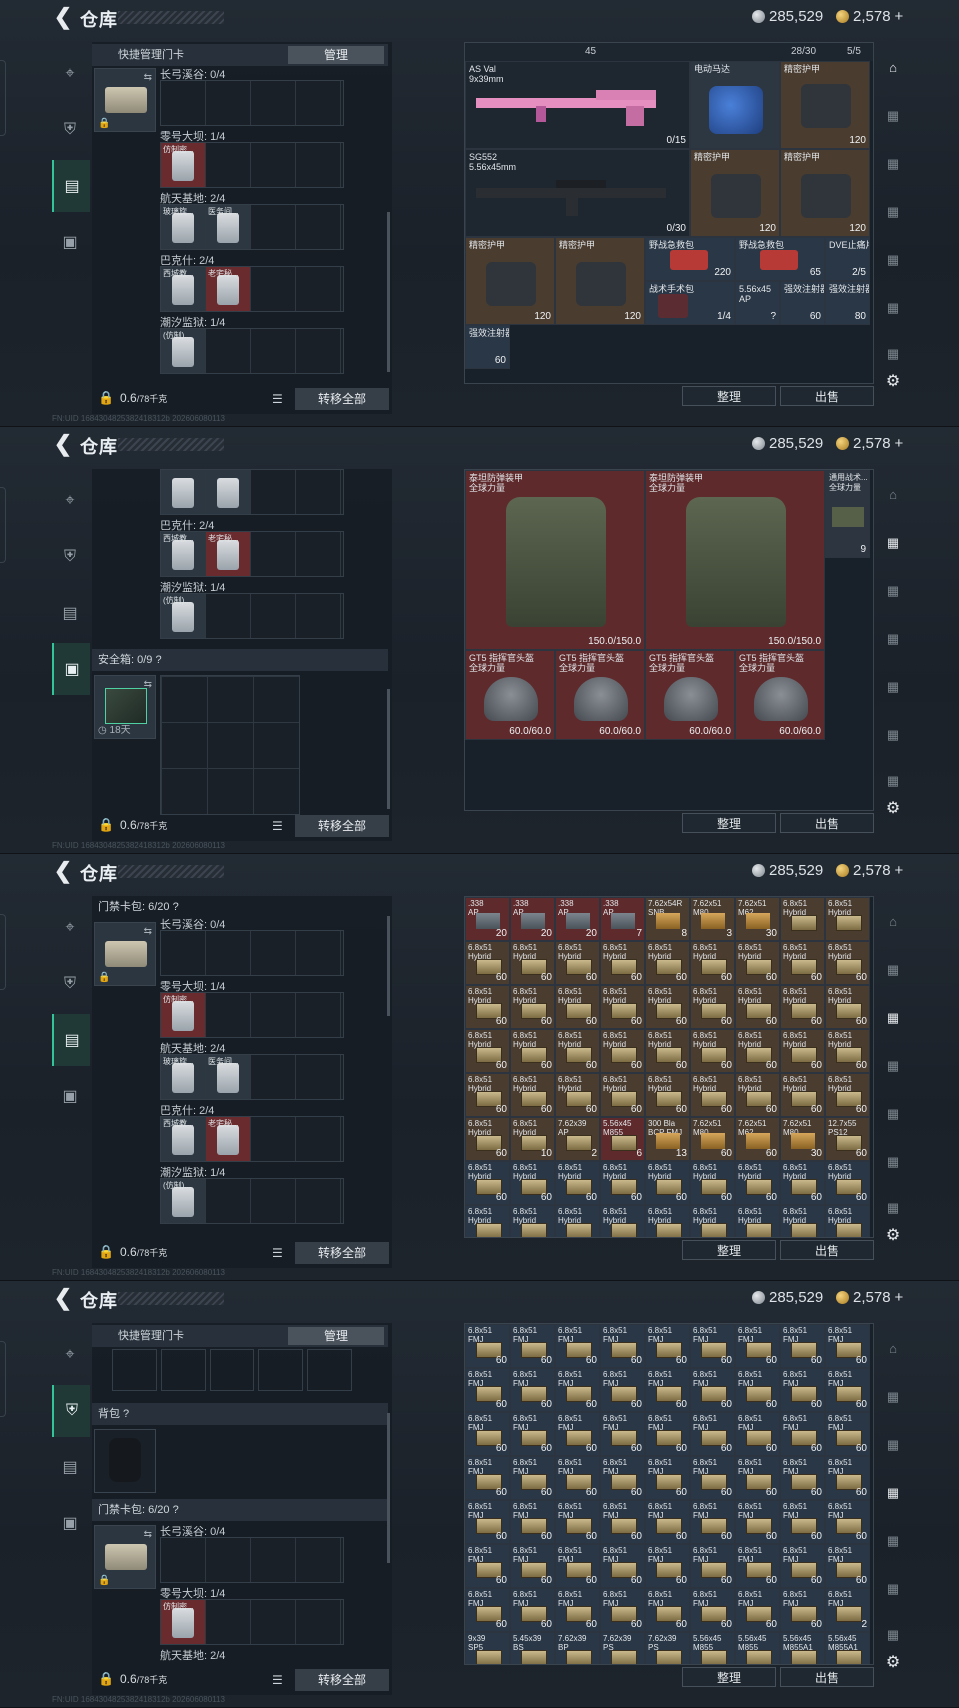  Describe the element at coordinates (847, 919) in the screenshot. I see `stash-item: 6.8x51 Hybrid` at that location.